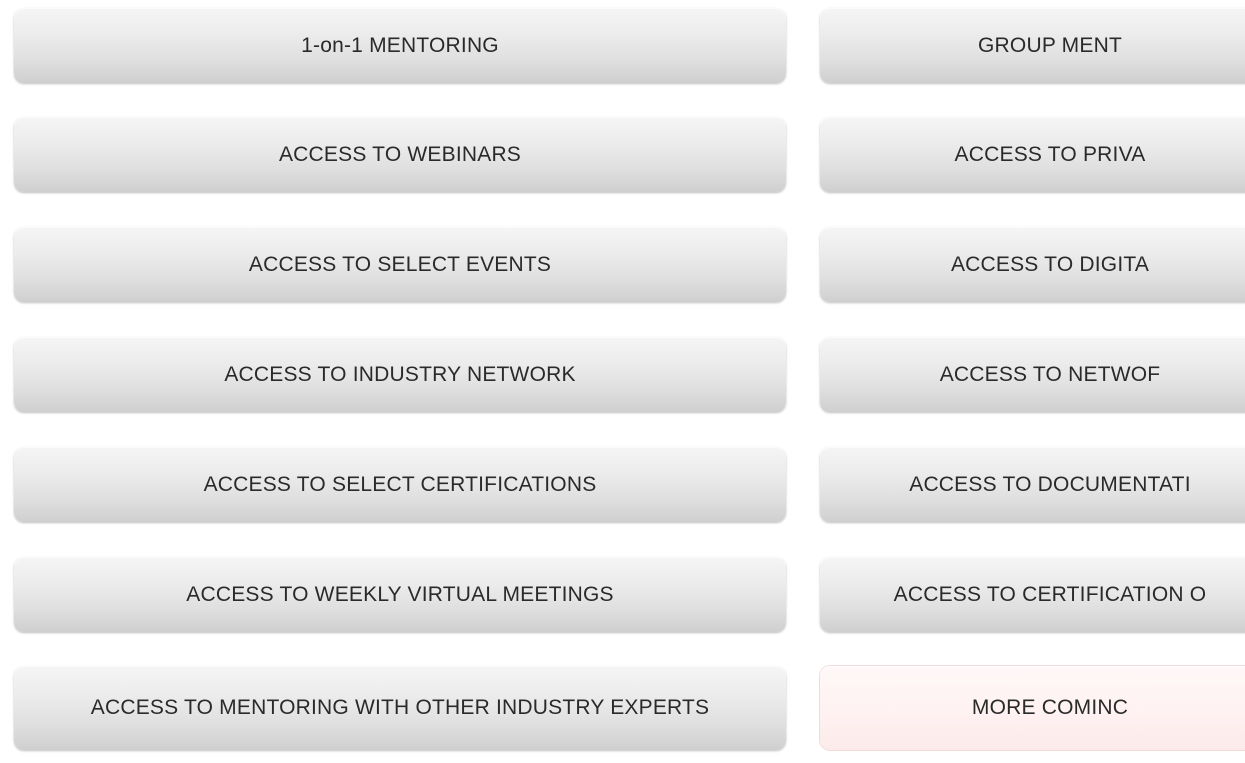 The image size is (1245, 763). I want to click on benefit-label: ACCESS TO INDUSTRY NETWORK, so click(400, 374).